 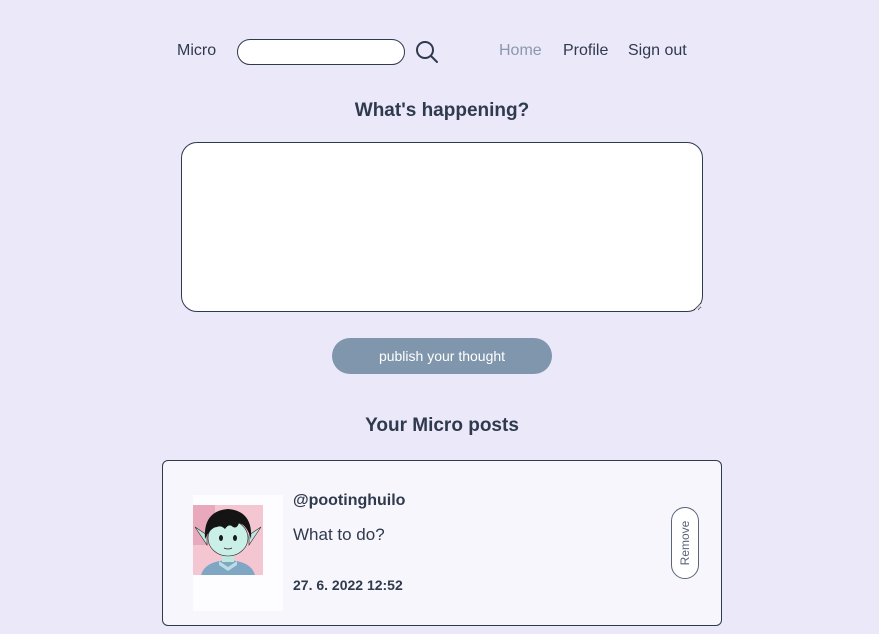 I want to click on remove-post-button: Remove, so click(x=685, y=543).